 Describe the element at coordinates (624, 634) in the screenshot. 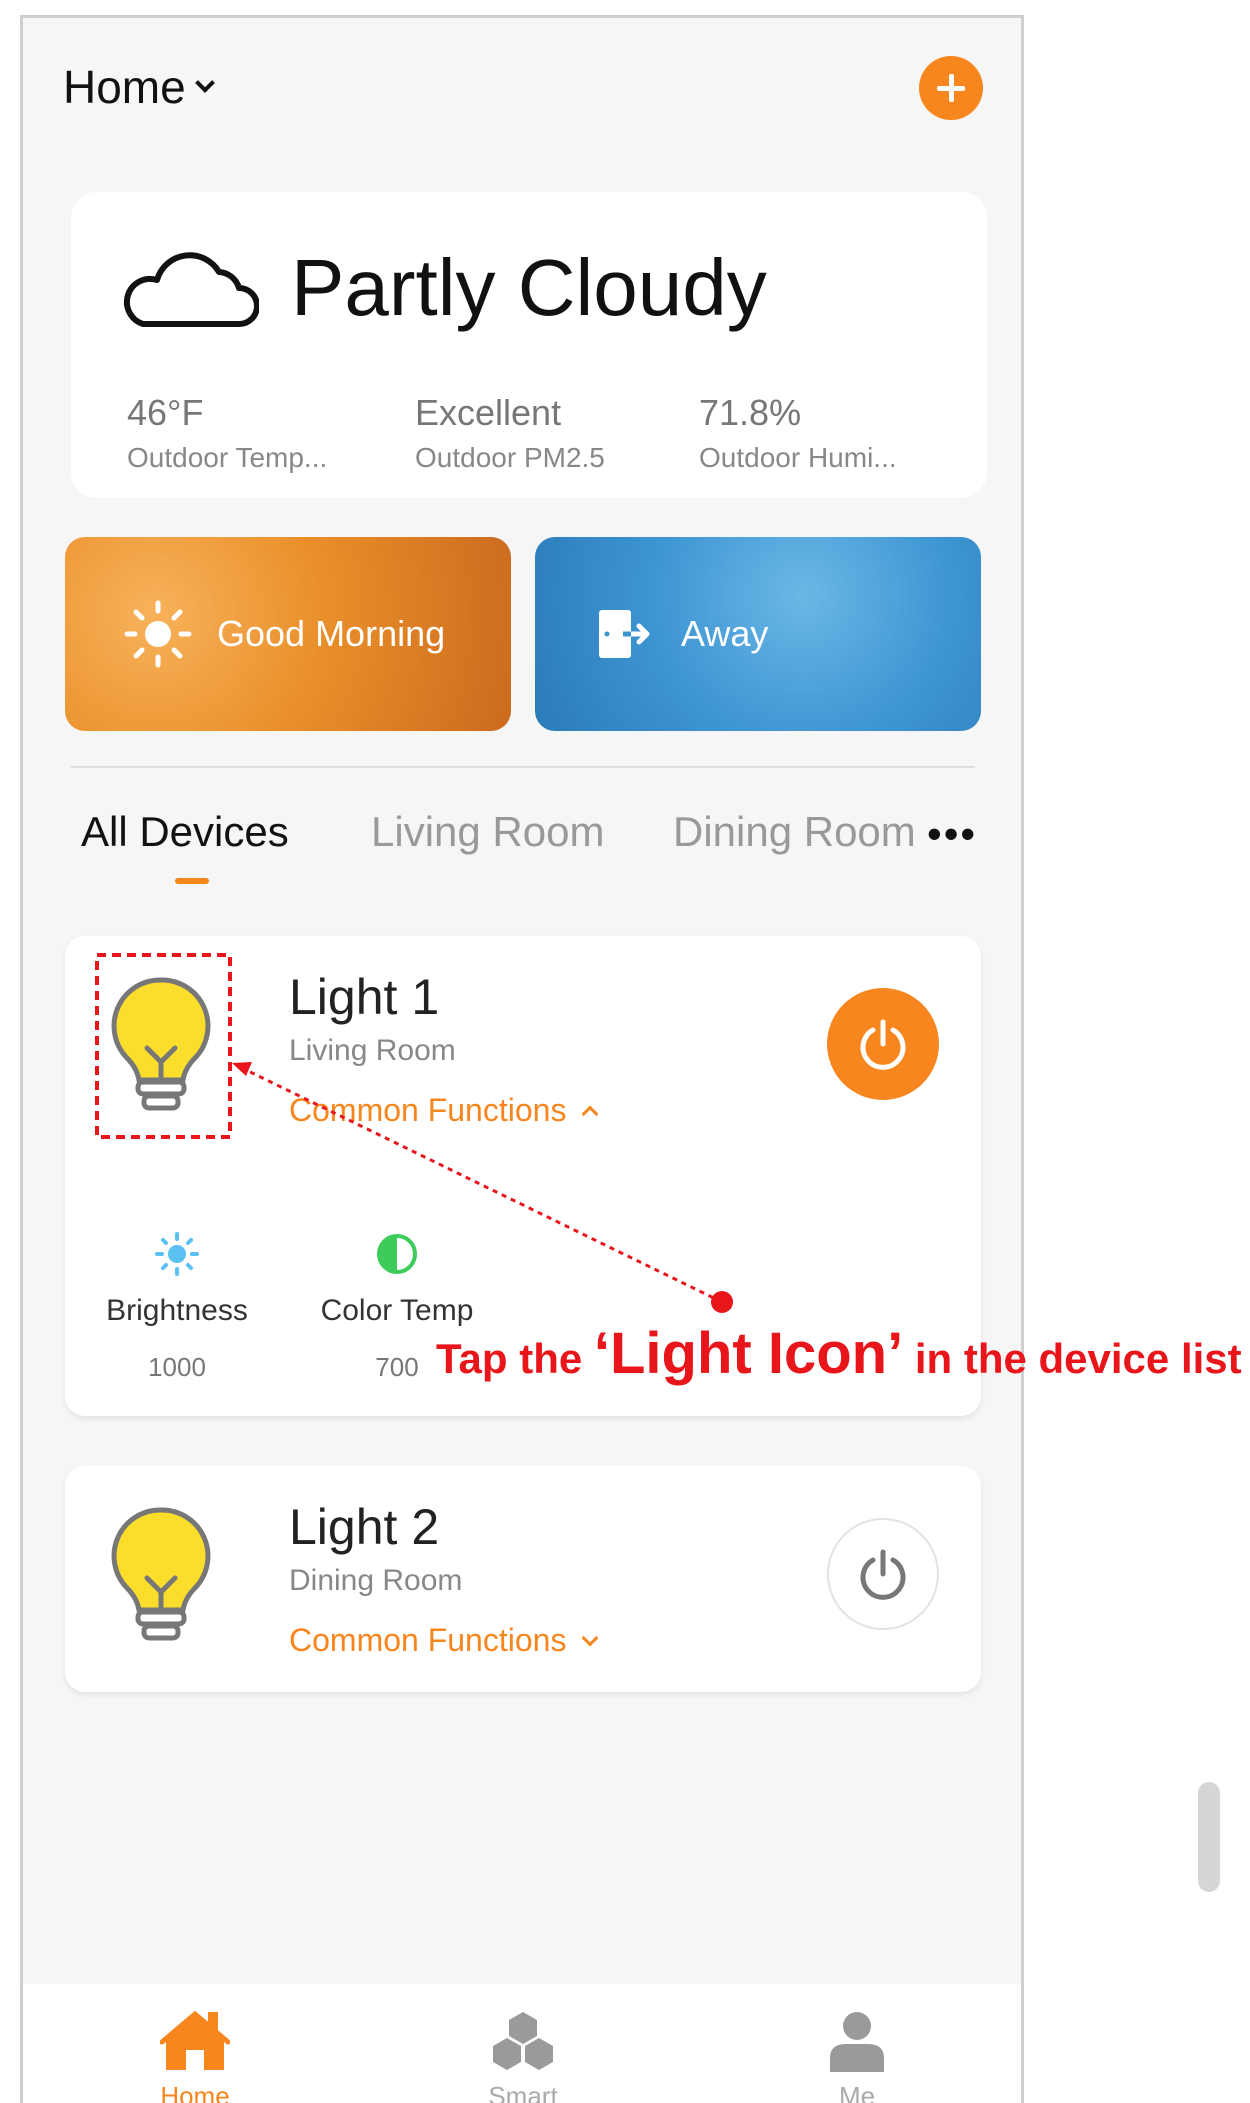

I see `leave-home-icon` at that location.